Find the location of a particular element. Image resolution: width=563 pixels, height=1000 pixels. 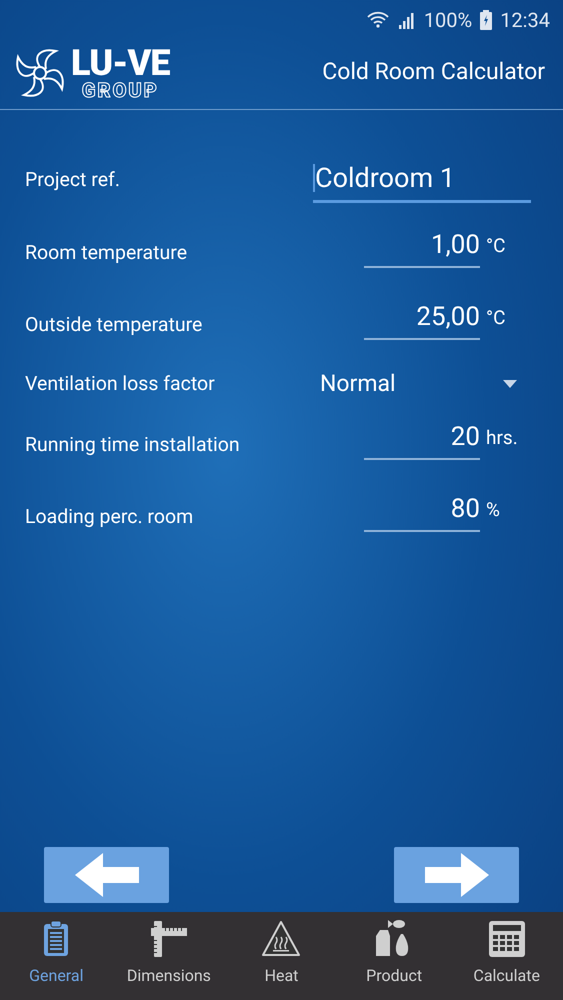

signal-icon is located at coordinates (407, 20).